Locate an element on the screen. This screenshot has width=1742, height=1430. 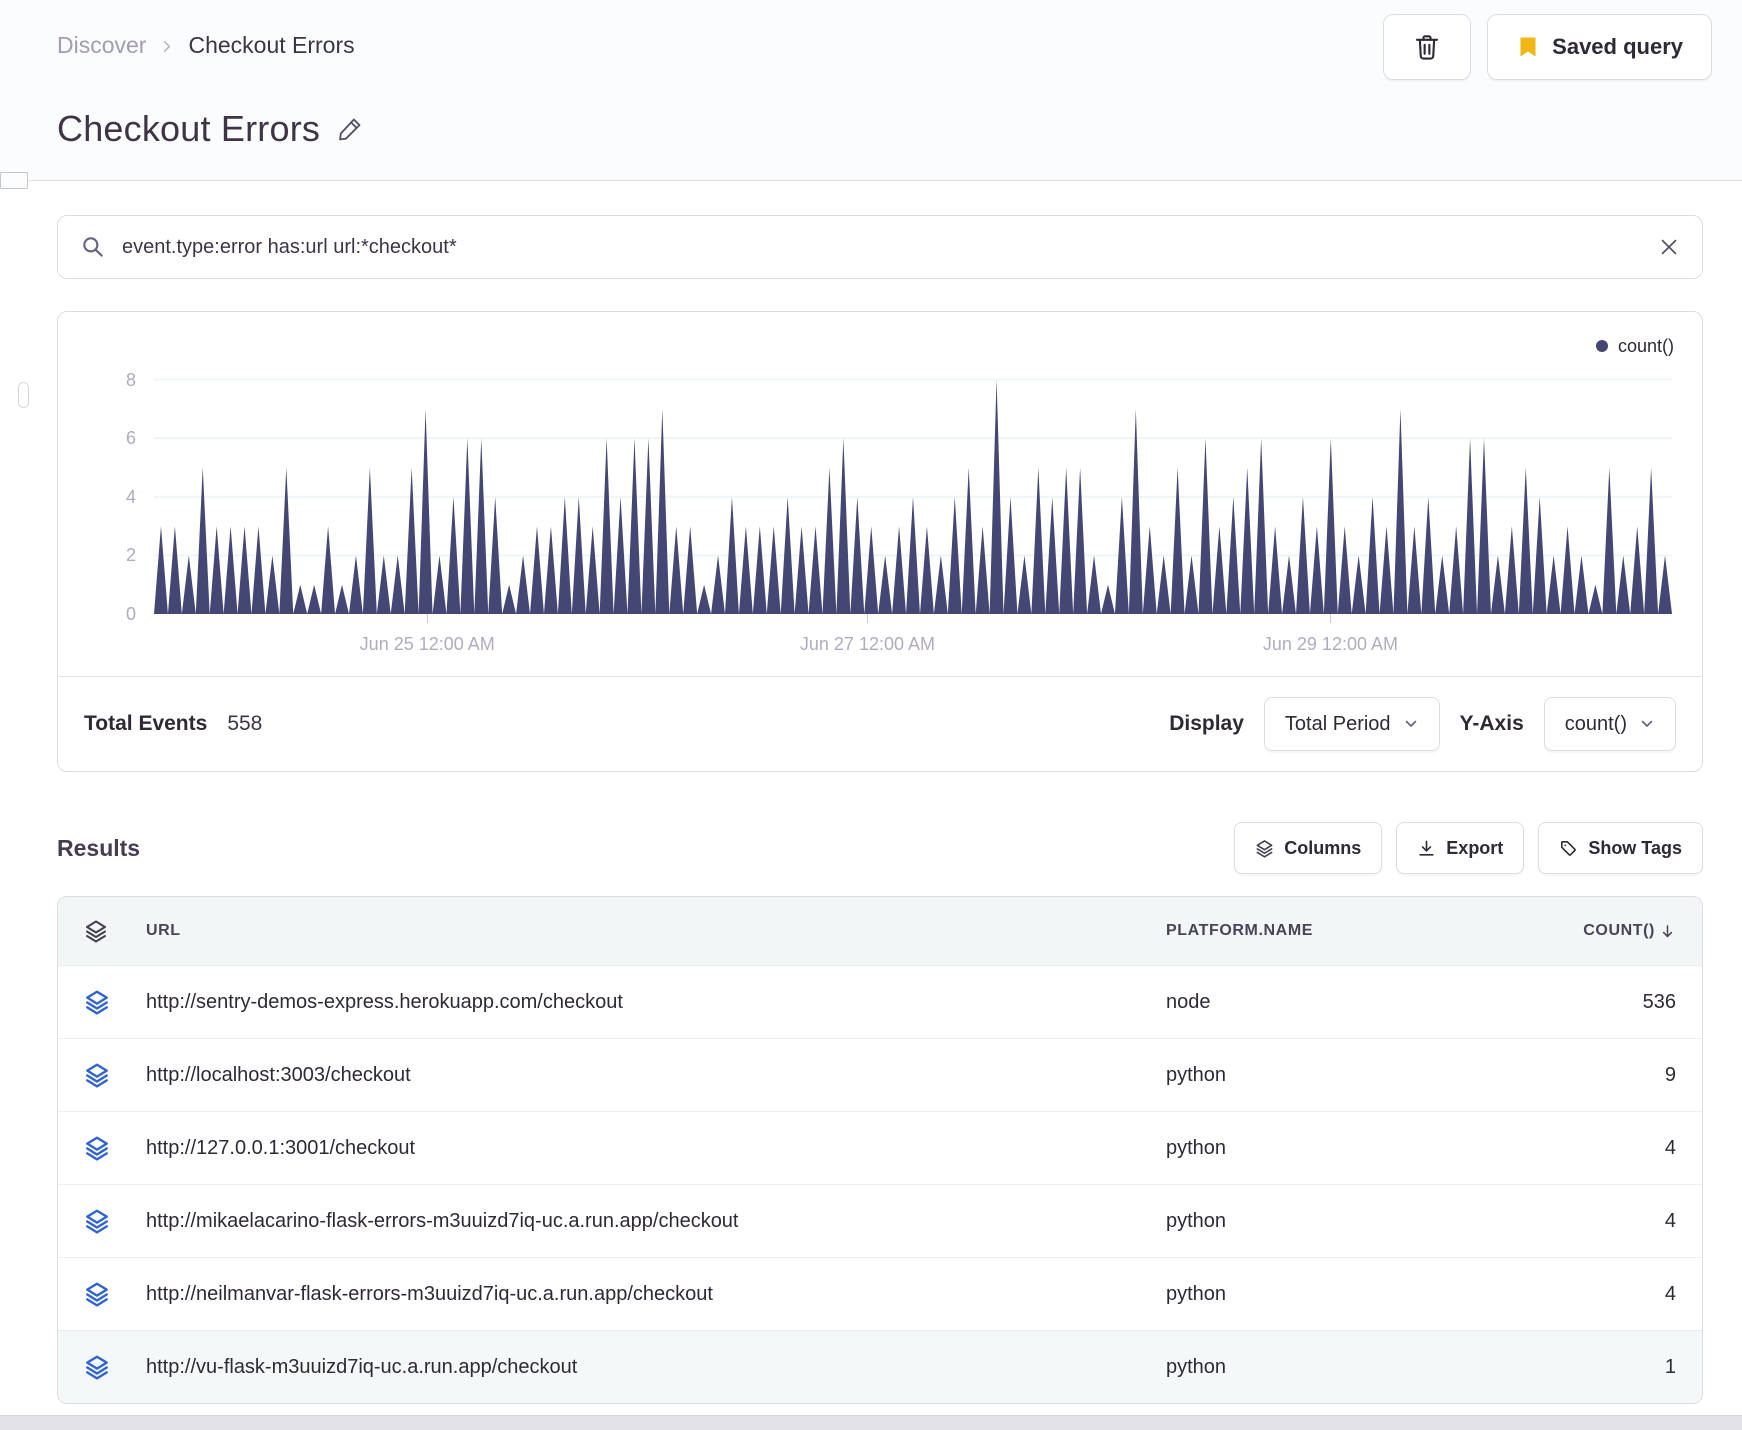
show-tags-button-label: Show Tags is located at coordinates (1635, 847).